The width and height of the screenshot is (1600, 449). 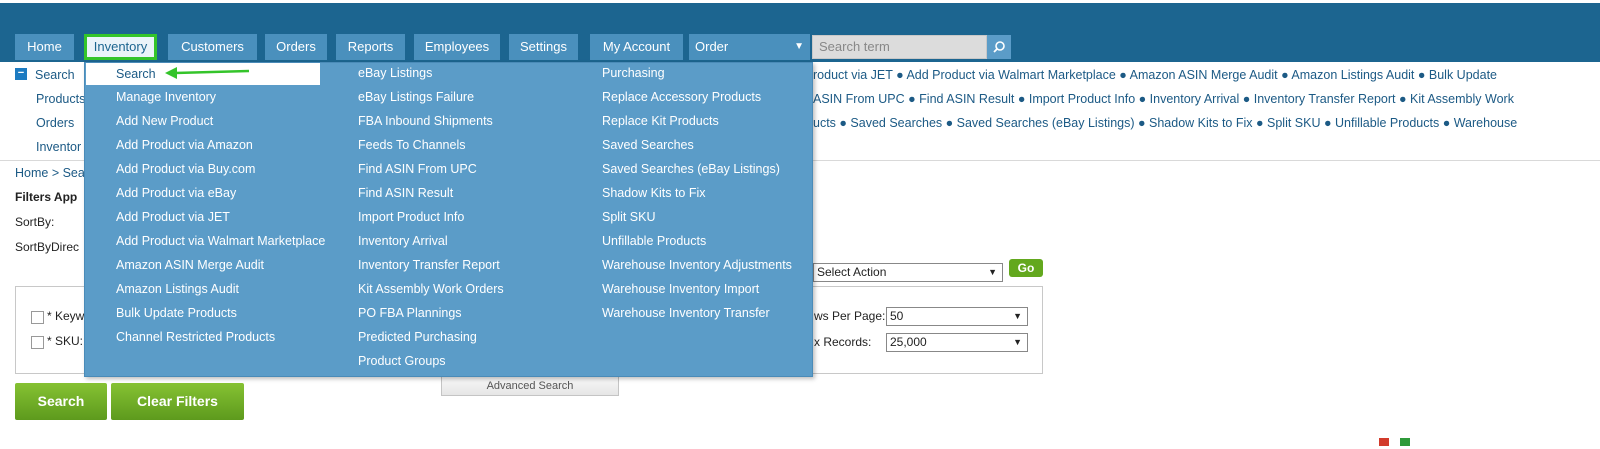 What do you see at coordinates (749, 47) in the screenshot?
I see `order-type-select: Order ▼` at bounding box center [749, 47].